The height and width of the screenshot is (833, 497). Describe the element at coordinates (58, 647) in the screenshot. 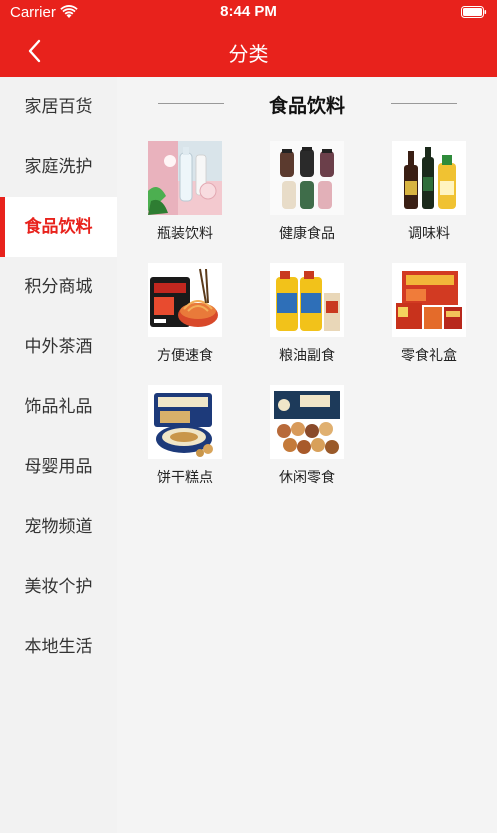

I see `sidebar-item-local-life: 本地生活` at that location.